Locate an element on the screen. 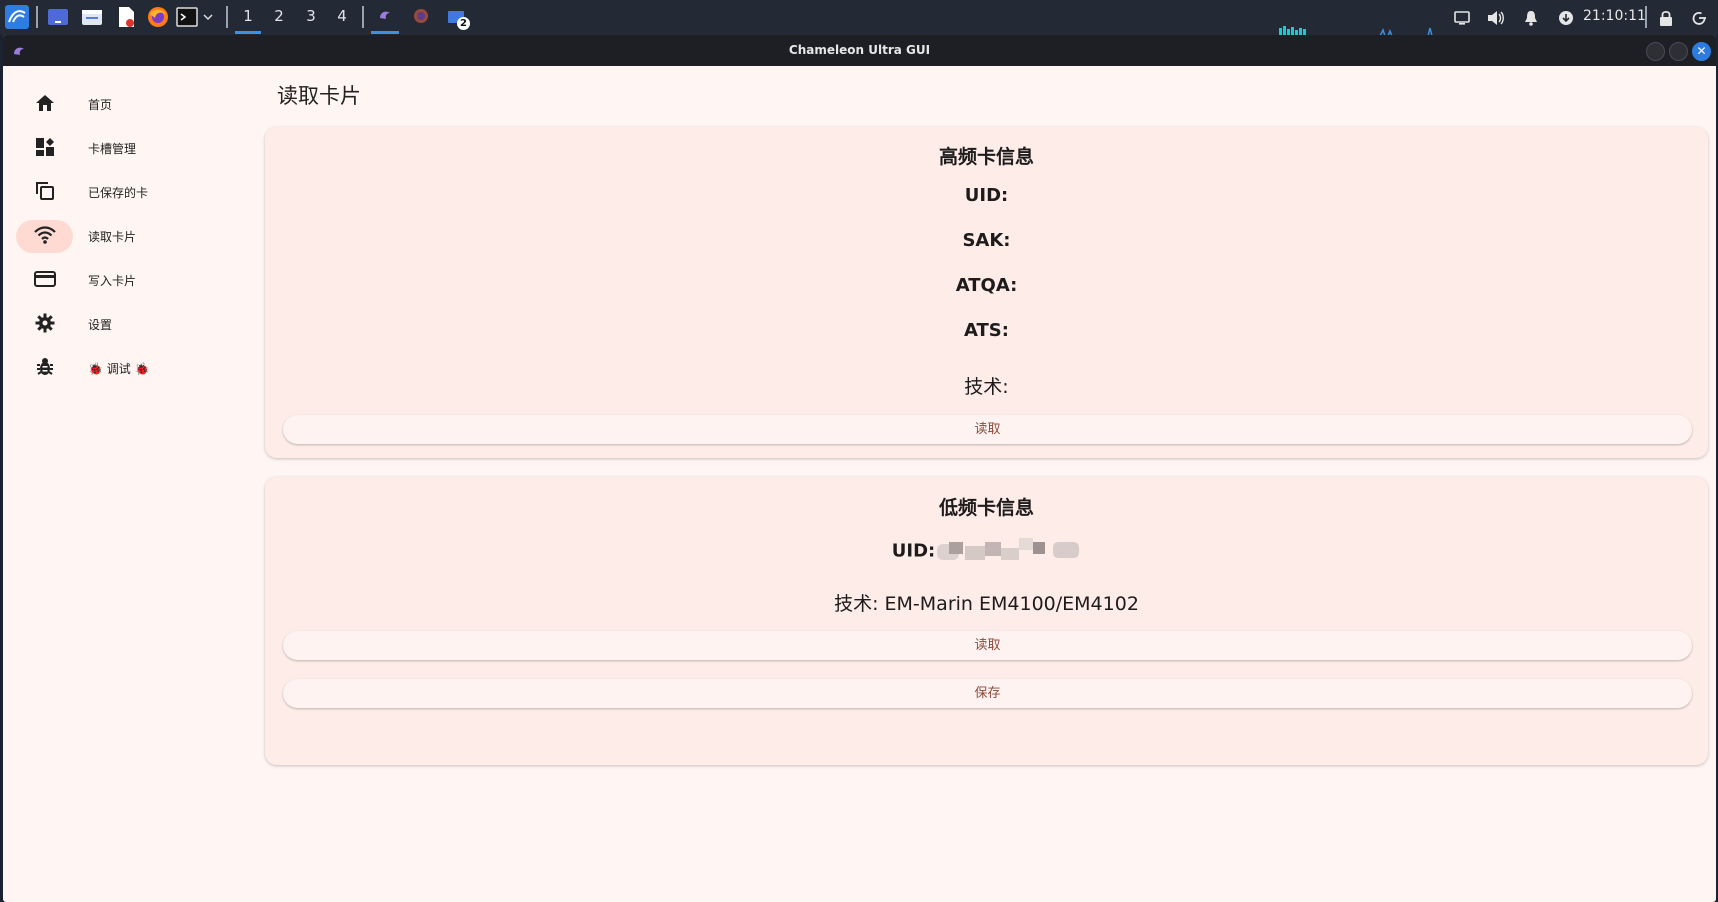 The width and height of the screenshot is (1718, 902). sidebar-item-label: 读取卡片 is located at coordinates (112, 237).